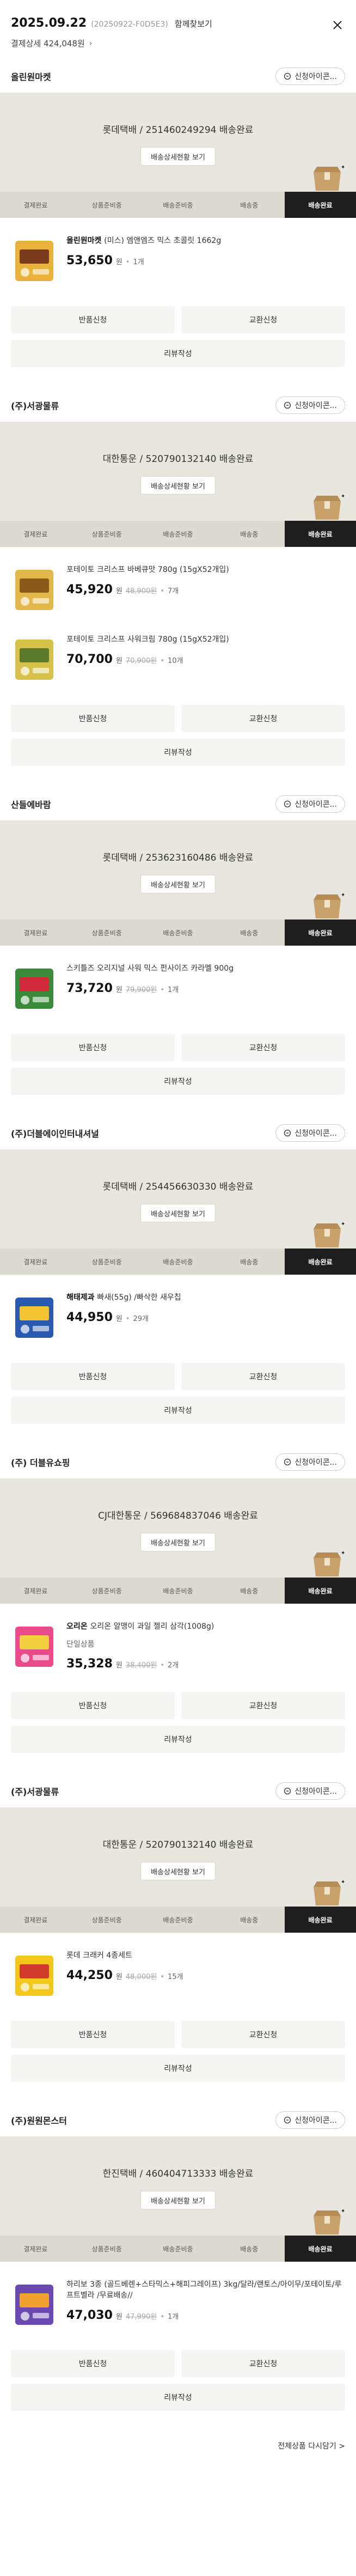 Image resolution: width=356 pixels, height=2576 pixels. I want to click on sale-price: 70,700, so click(89, 660).